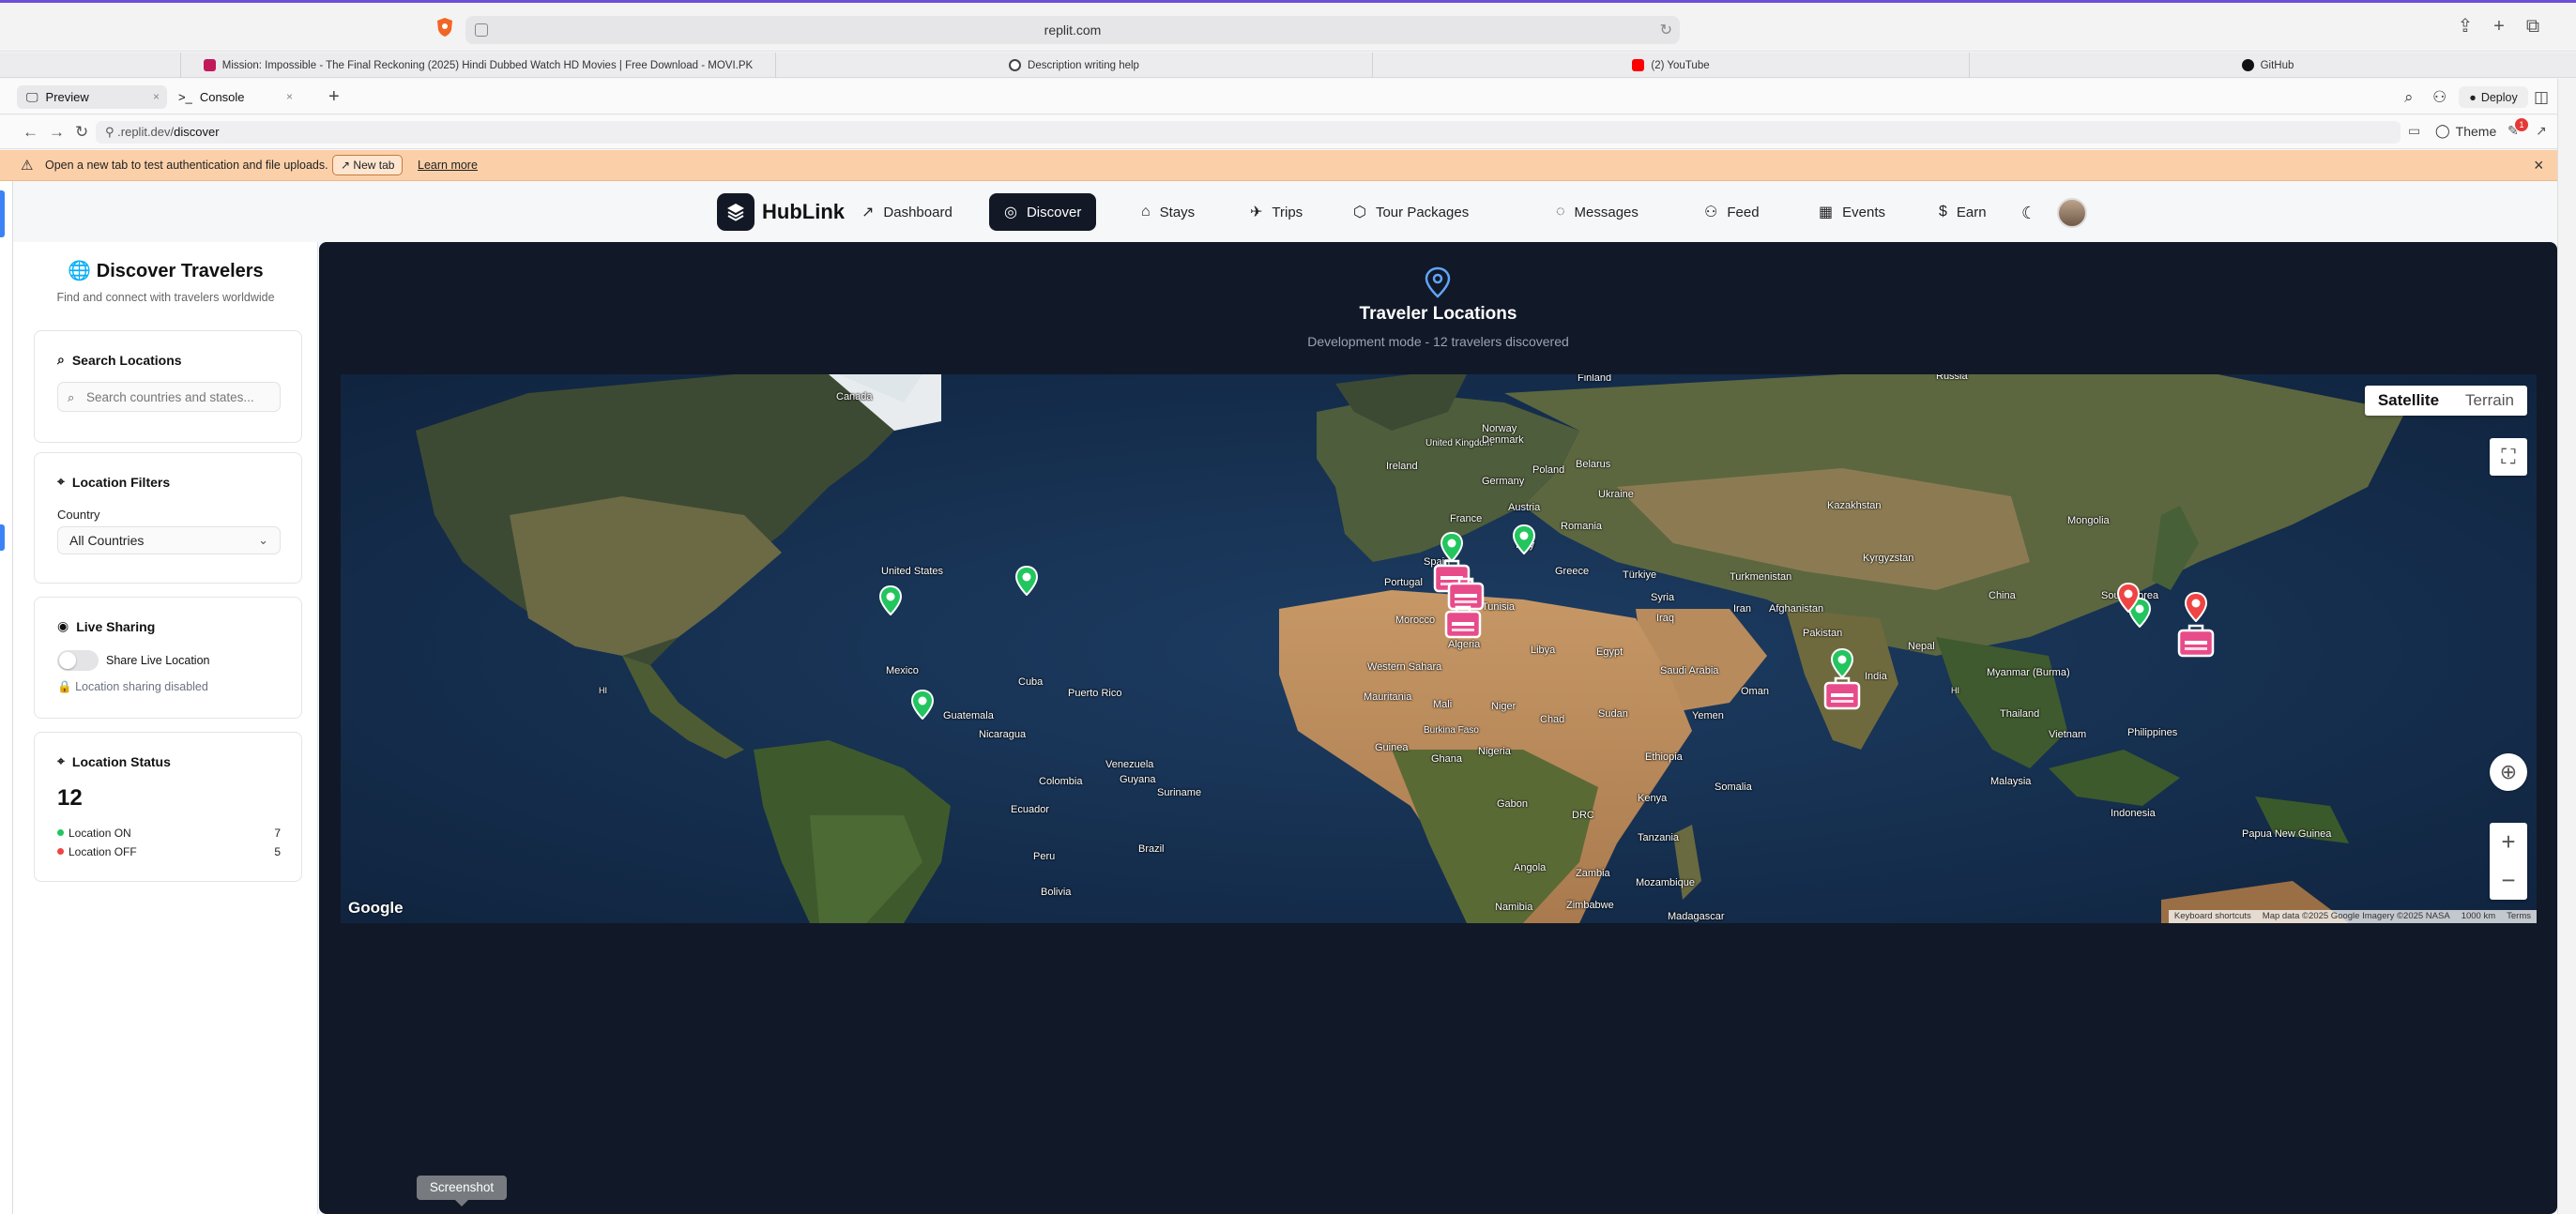 The height and width of the screenshot is (1214, 2576). What do you see at coordinates (334, 97) in the screenshot?
I see `add-tab-icon: +` at bounding box center [334, 97].